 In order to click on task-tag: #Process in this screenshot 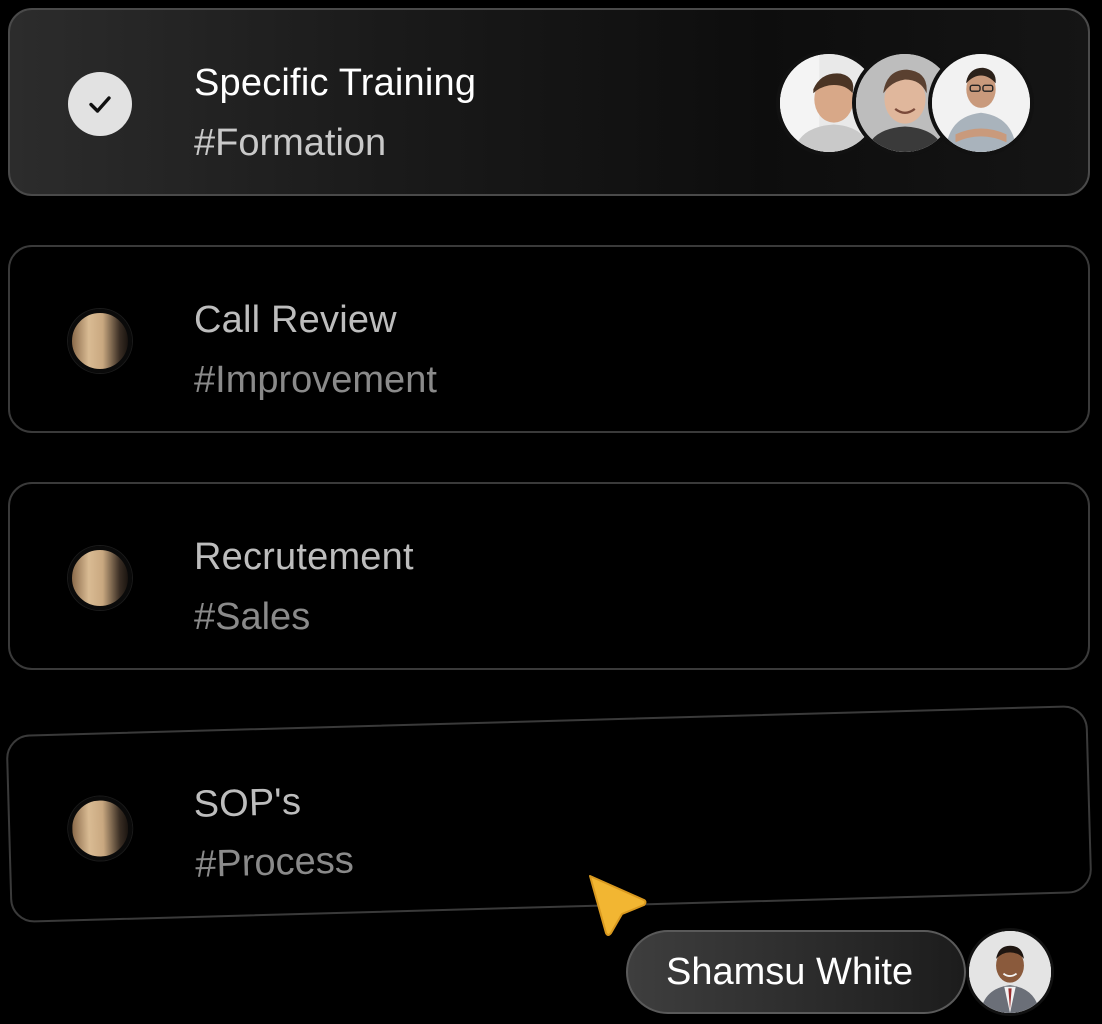, I will do `click(274, 862)`.